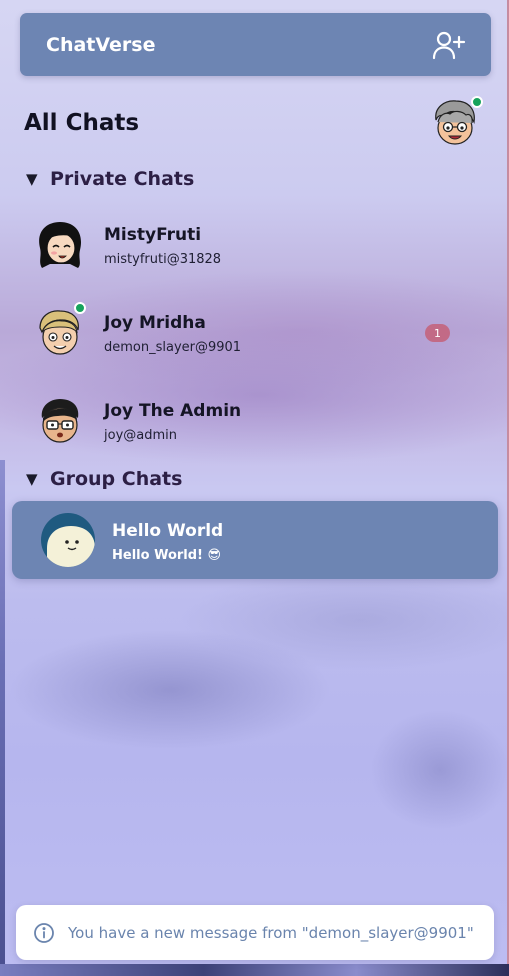 The image size is (509, 976). Describe the element at coordinates (255, 244) in the screenshot. I see `chat-item-mistyfruti: MistyFruti mistyfruti@31828` at that location.